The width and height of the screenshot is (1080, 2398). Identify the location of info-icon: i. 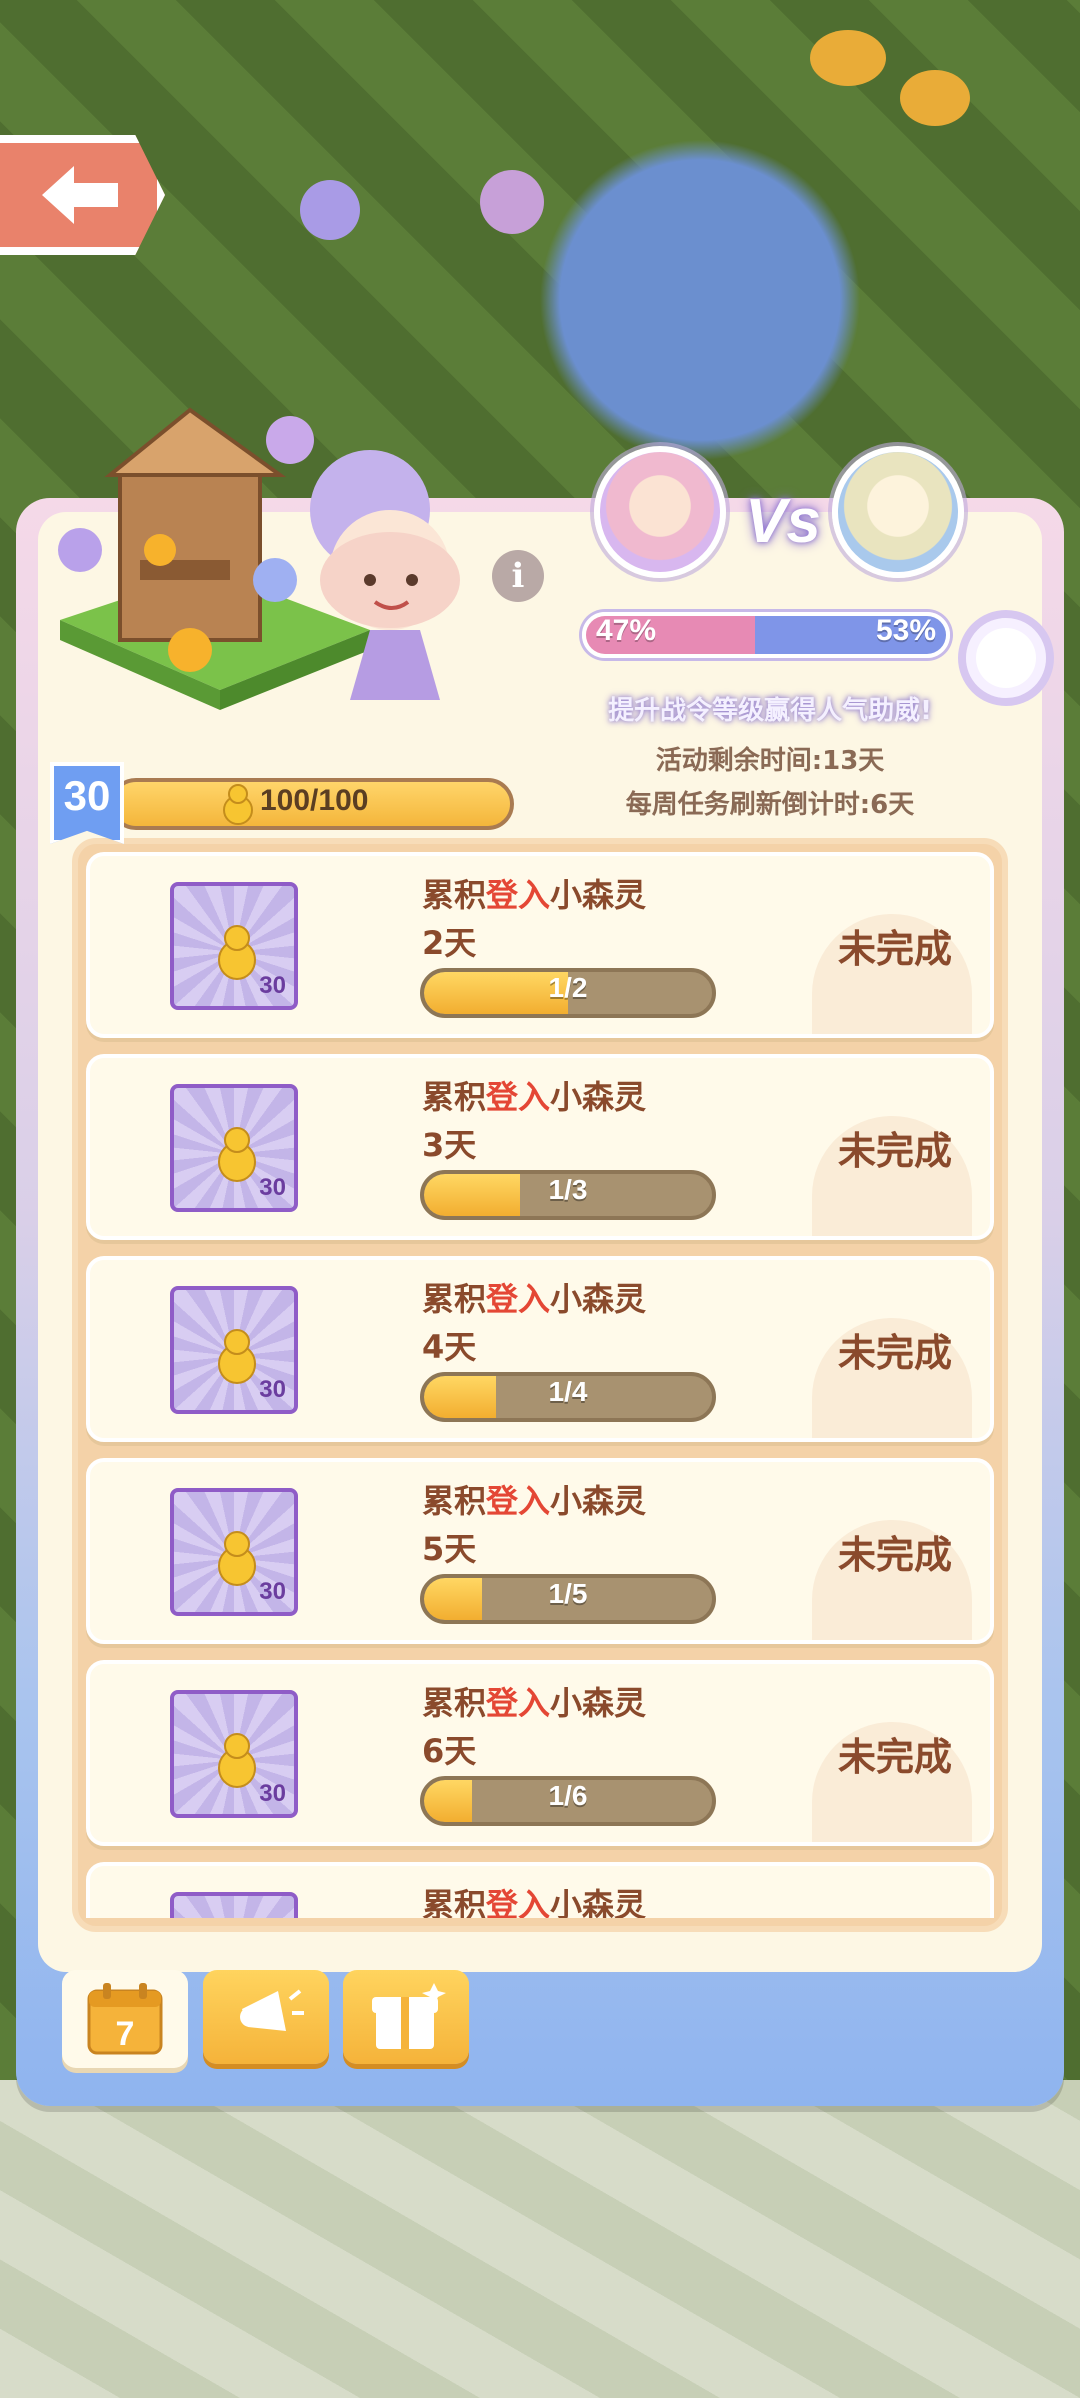
(518, 576).